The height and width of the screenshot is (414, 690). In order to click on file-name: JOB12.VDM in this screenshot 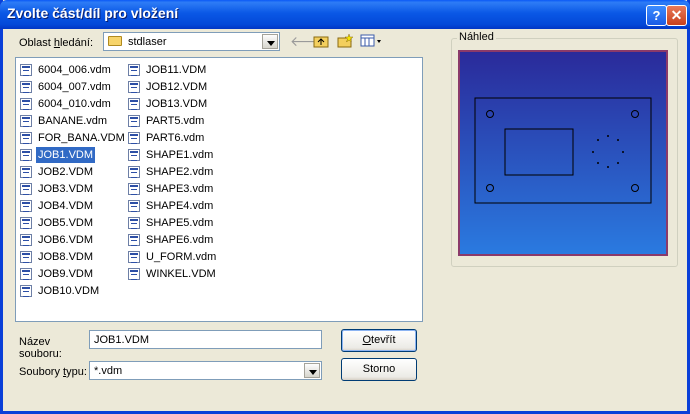, I will do `click(177, 87)`.